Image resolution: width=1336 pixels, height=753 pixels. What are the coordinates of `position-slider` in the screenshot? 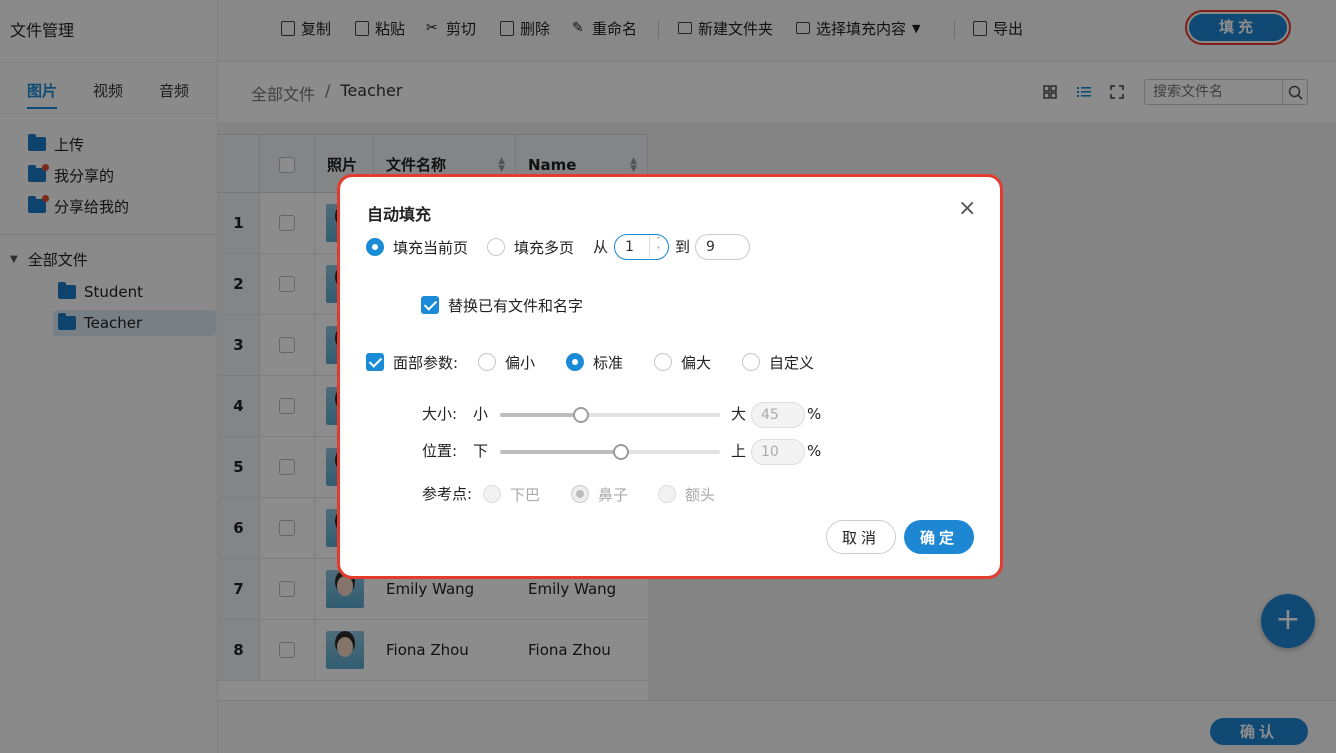 It's located at (610, 452).